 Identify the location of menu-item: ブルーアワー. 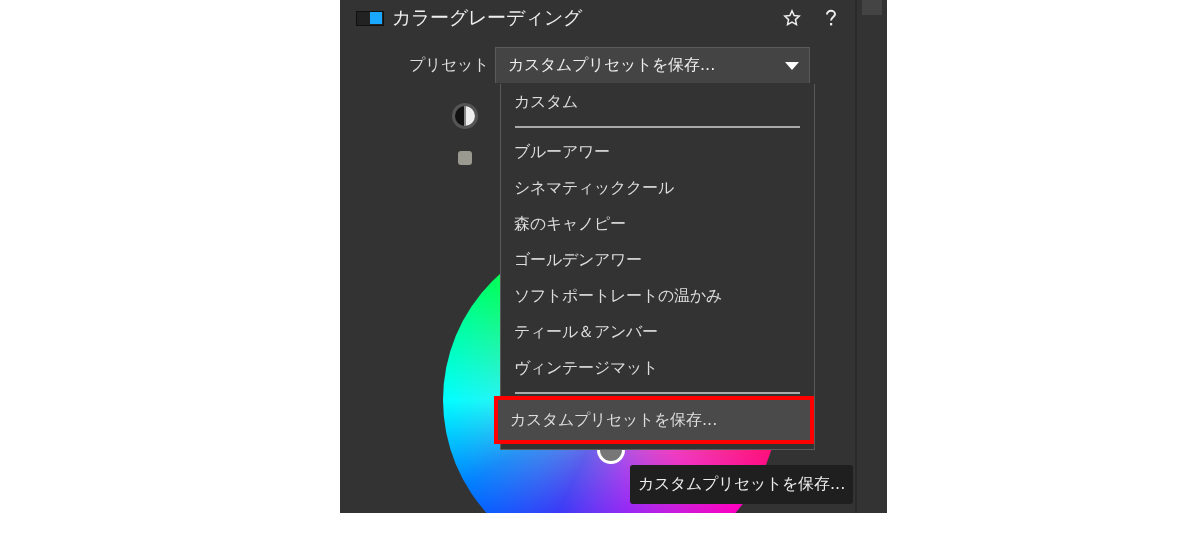
(650, 152).